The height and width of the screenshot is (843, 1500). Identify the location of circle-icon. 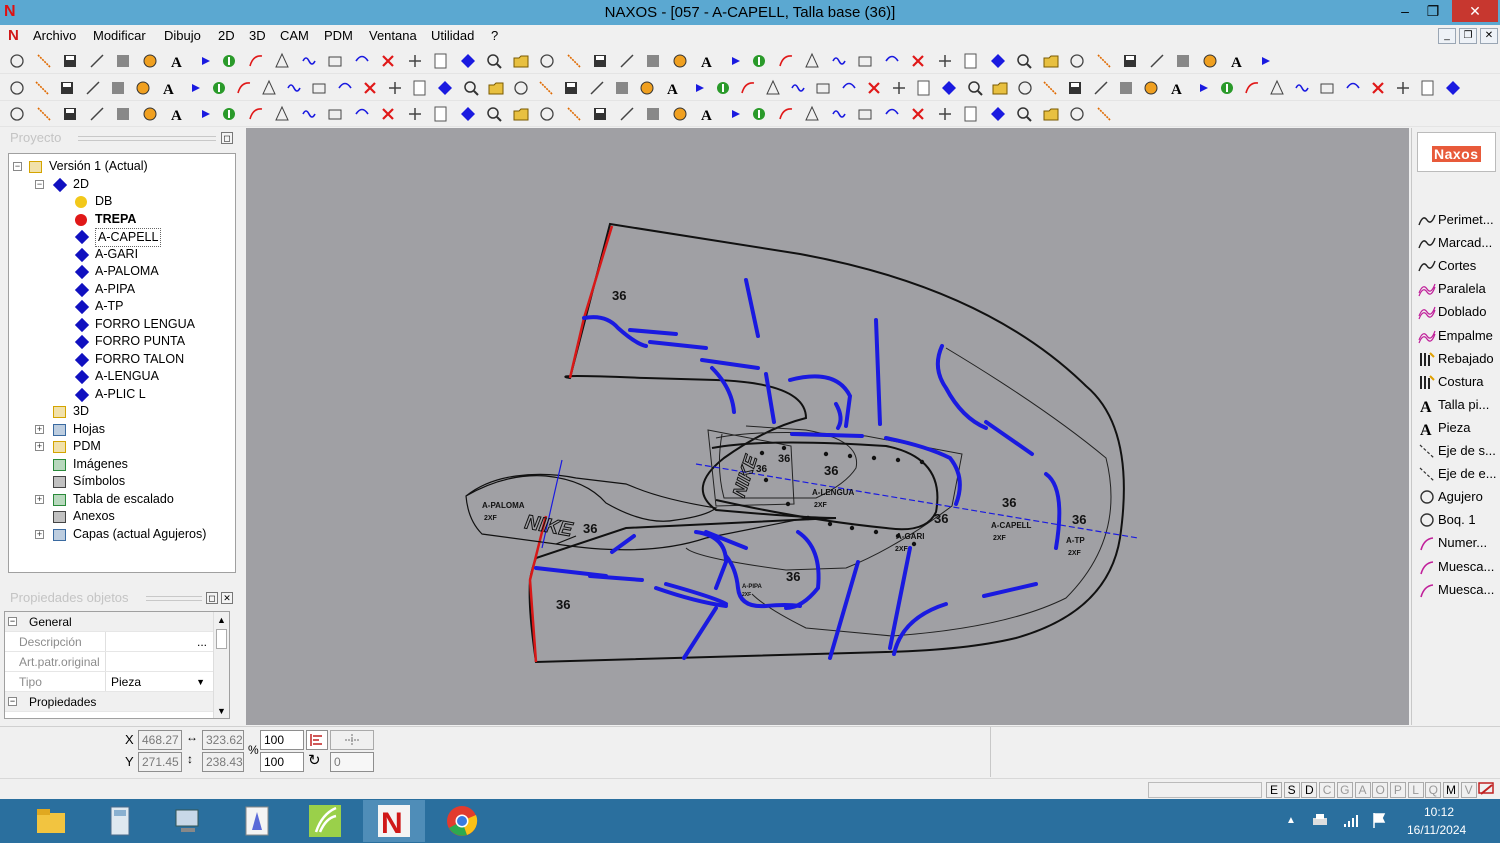
(388, 61).